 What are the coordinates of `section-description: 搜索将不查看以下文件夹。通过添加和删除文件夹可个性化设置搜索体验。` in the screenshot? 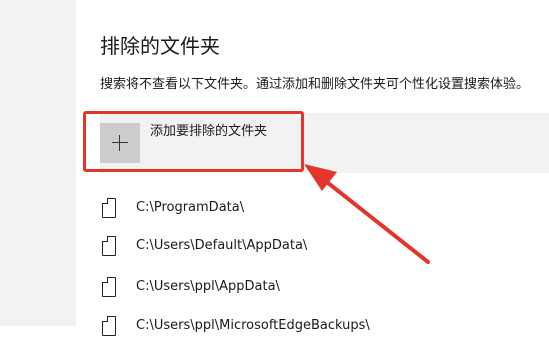 It's located at (315, 84).